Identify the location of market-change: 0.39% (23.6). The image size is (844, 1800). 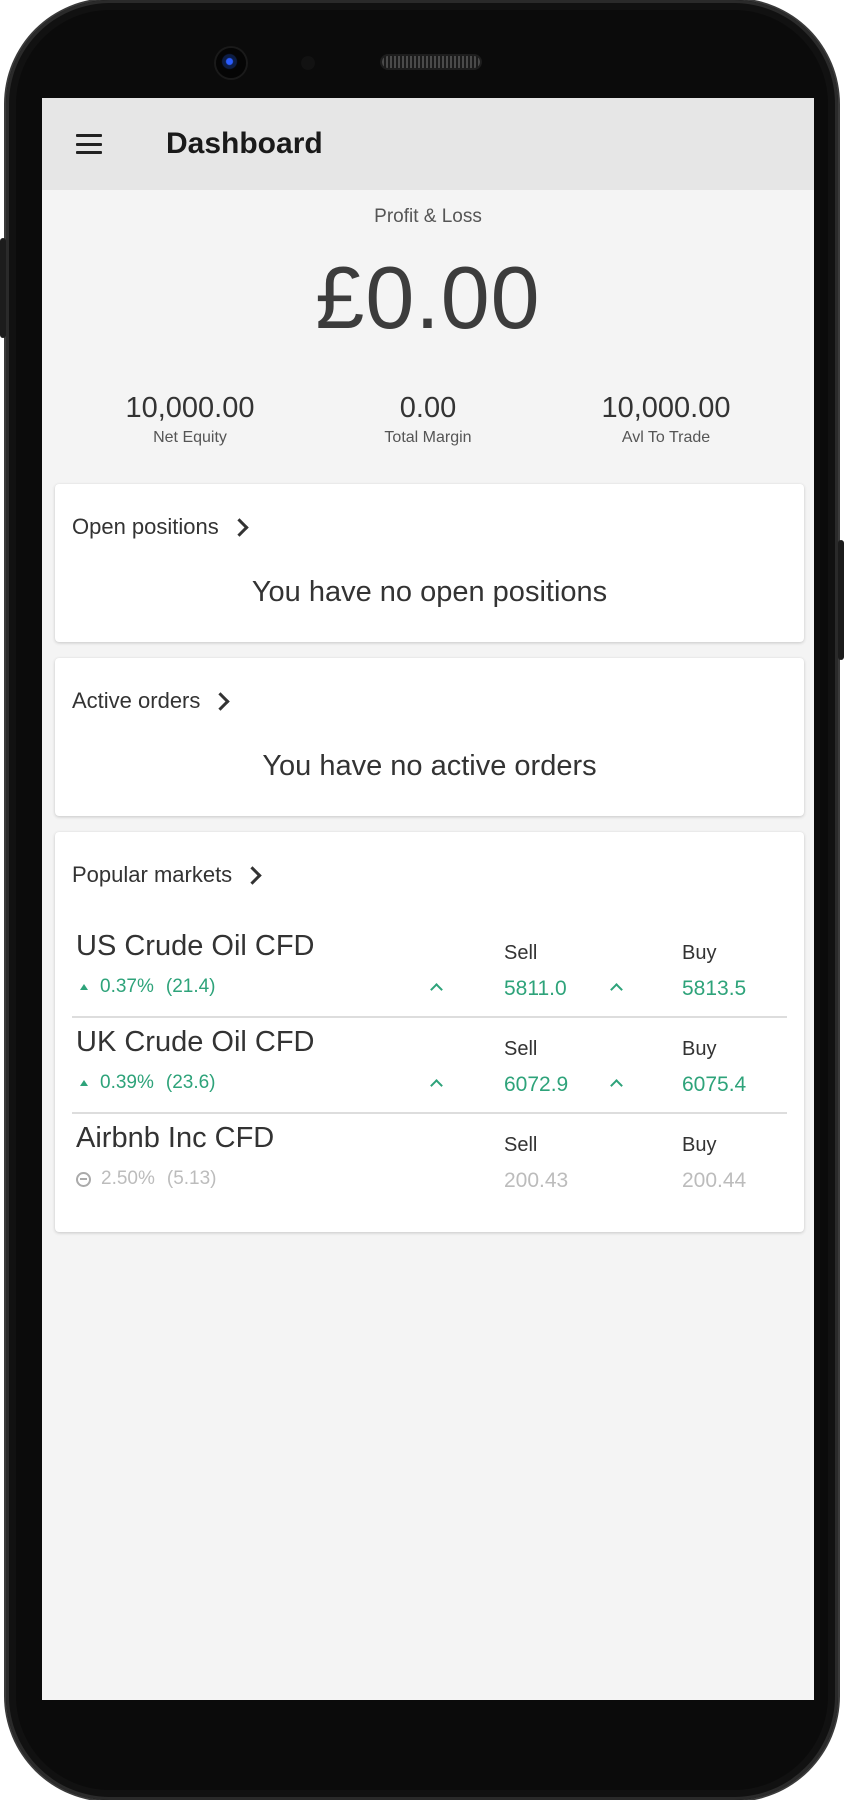
(146, 1083).